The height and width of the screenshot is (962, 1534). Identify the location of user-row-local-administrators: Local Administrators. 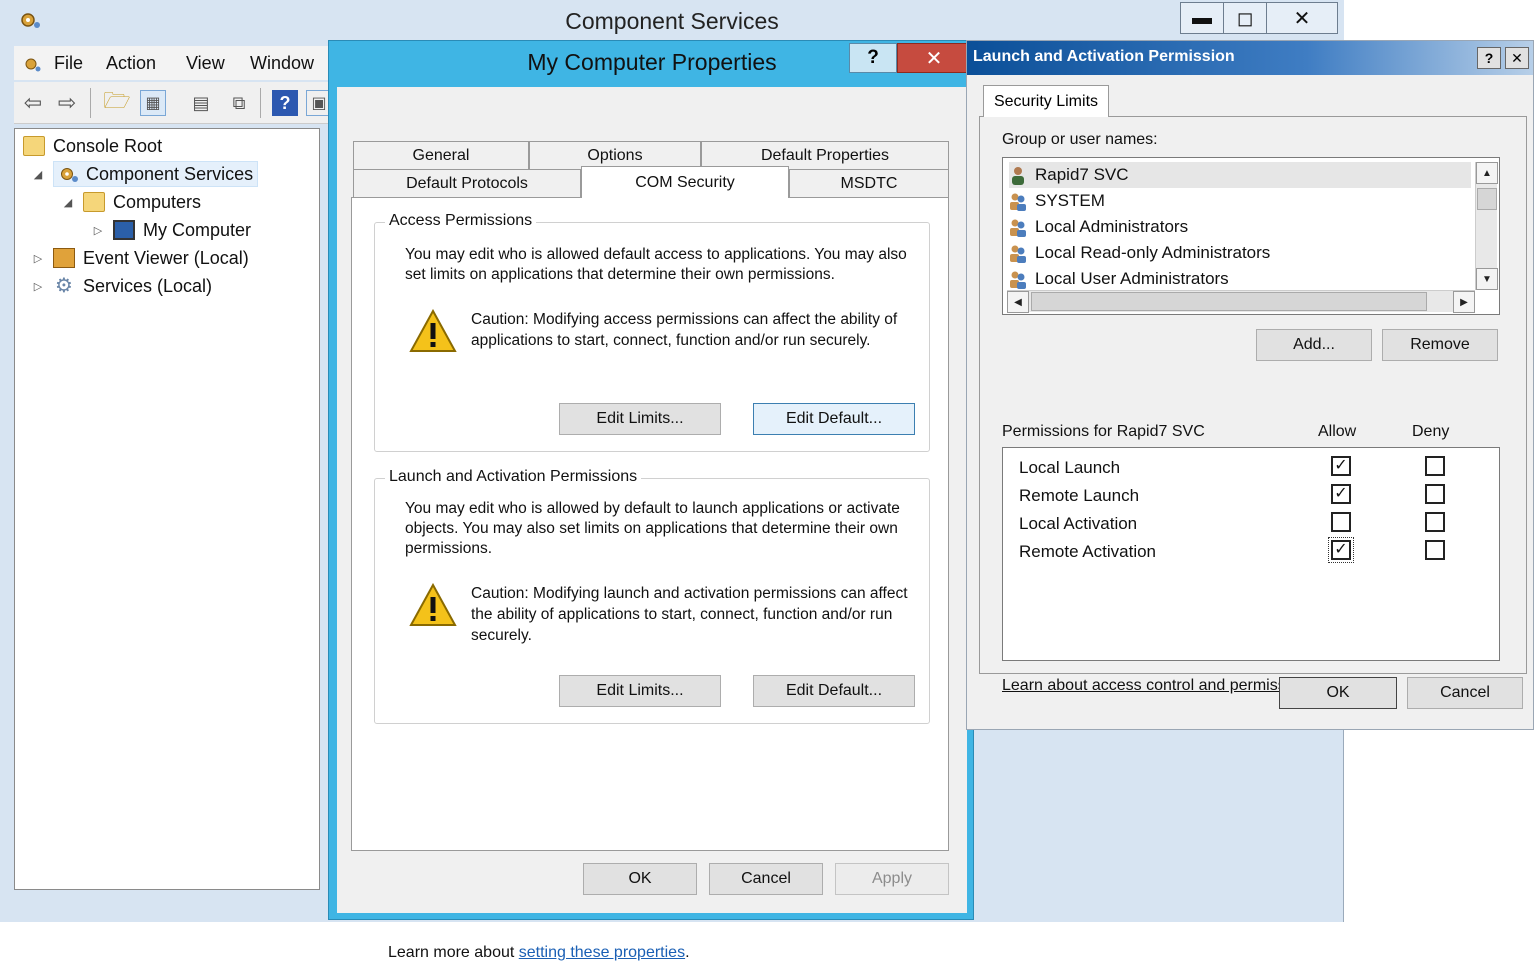
(1240, 227).